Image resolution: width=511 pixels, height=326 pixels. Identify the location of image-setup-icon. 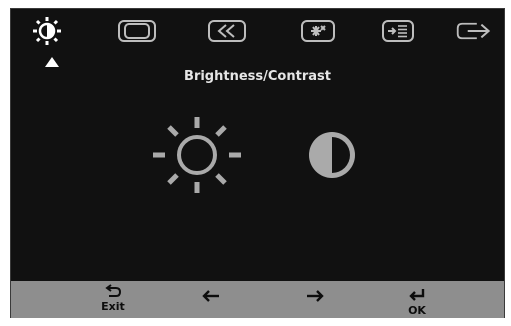
(227, 31).